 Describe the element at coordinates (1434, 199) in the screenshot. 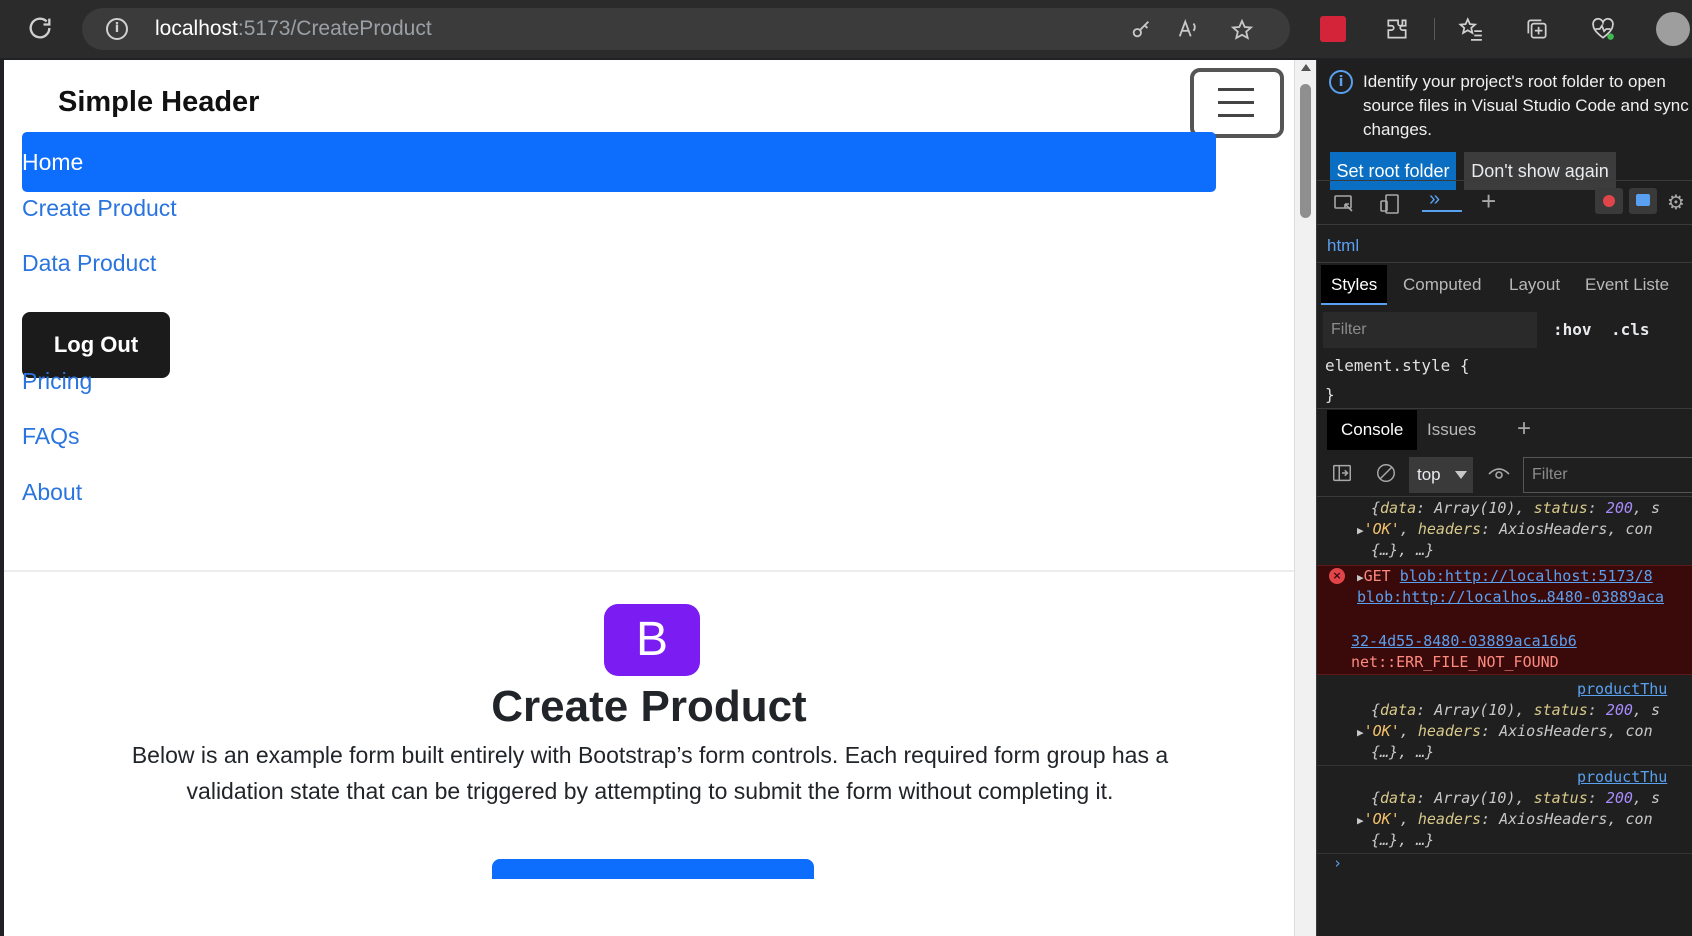

I see `console-tool-icon: »` at that location.